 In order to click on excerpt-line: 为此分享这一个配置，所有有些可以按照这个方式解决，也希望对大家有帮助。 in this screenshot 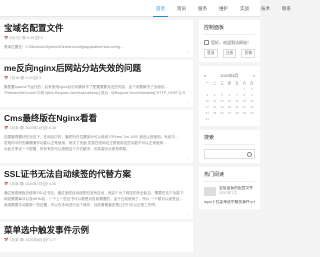, I will do `click(67, 149)`.